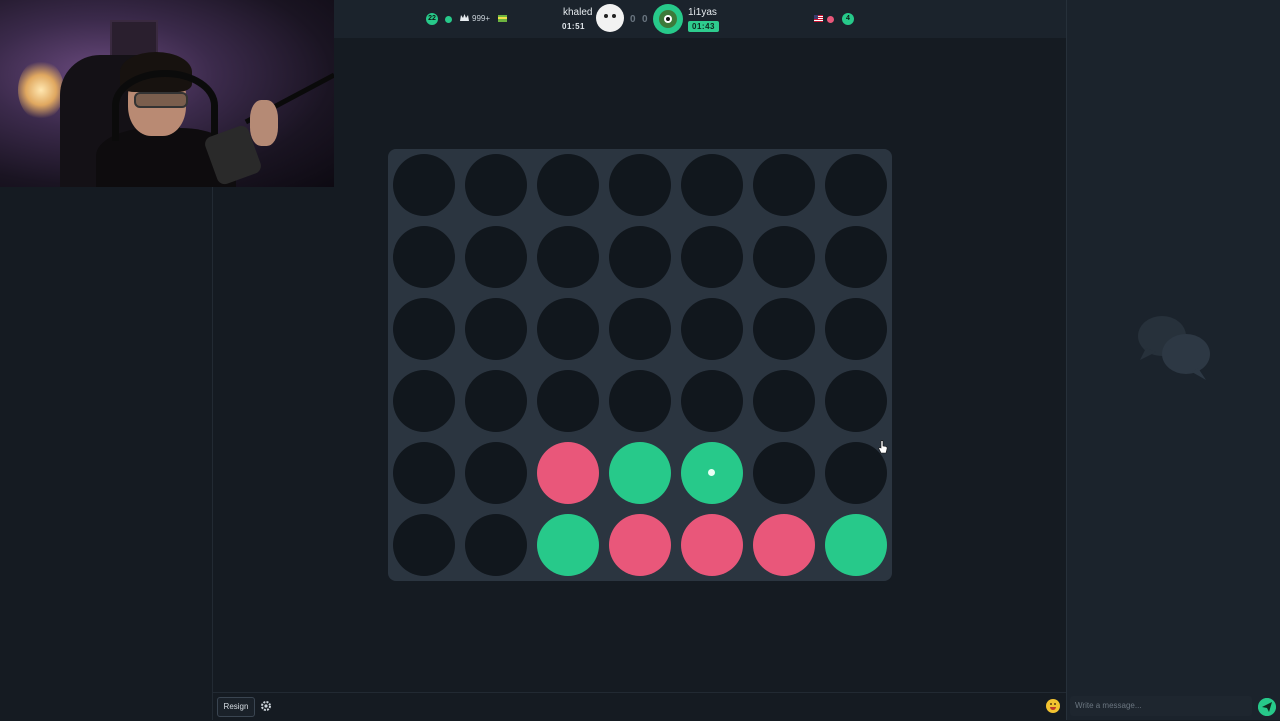 The height and width of the screenshot is (721, 1280). I want to click on right-player-score: 0, so click(645, 19).